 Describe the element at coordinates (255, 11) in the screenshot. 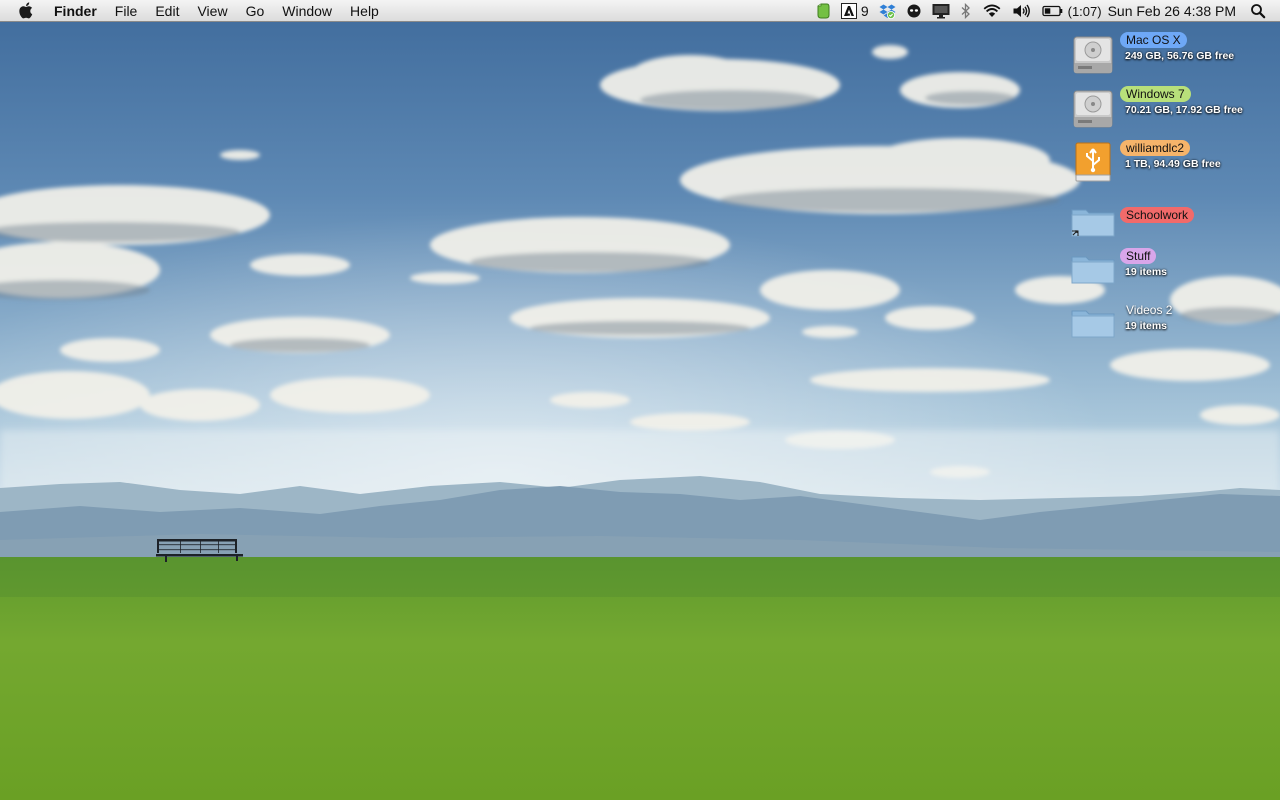

I see `menu-go: Go` at that location.